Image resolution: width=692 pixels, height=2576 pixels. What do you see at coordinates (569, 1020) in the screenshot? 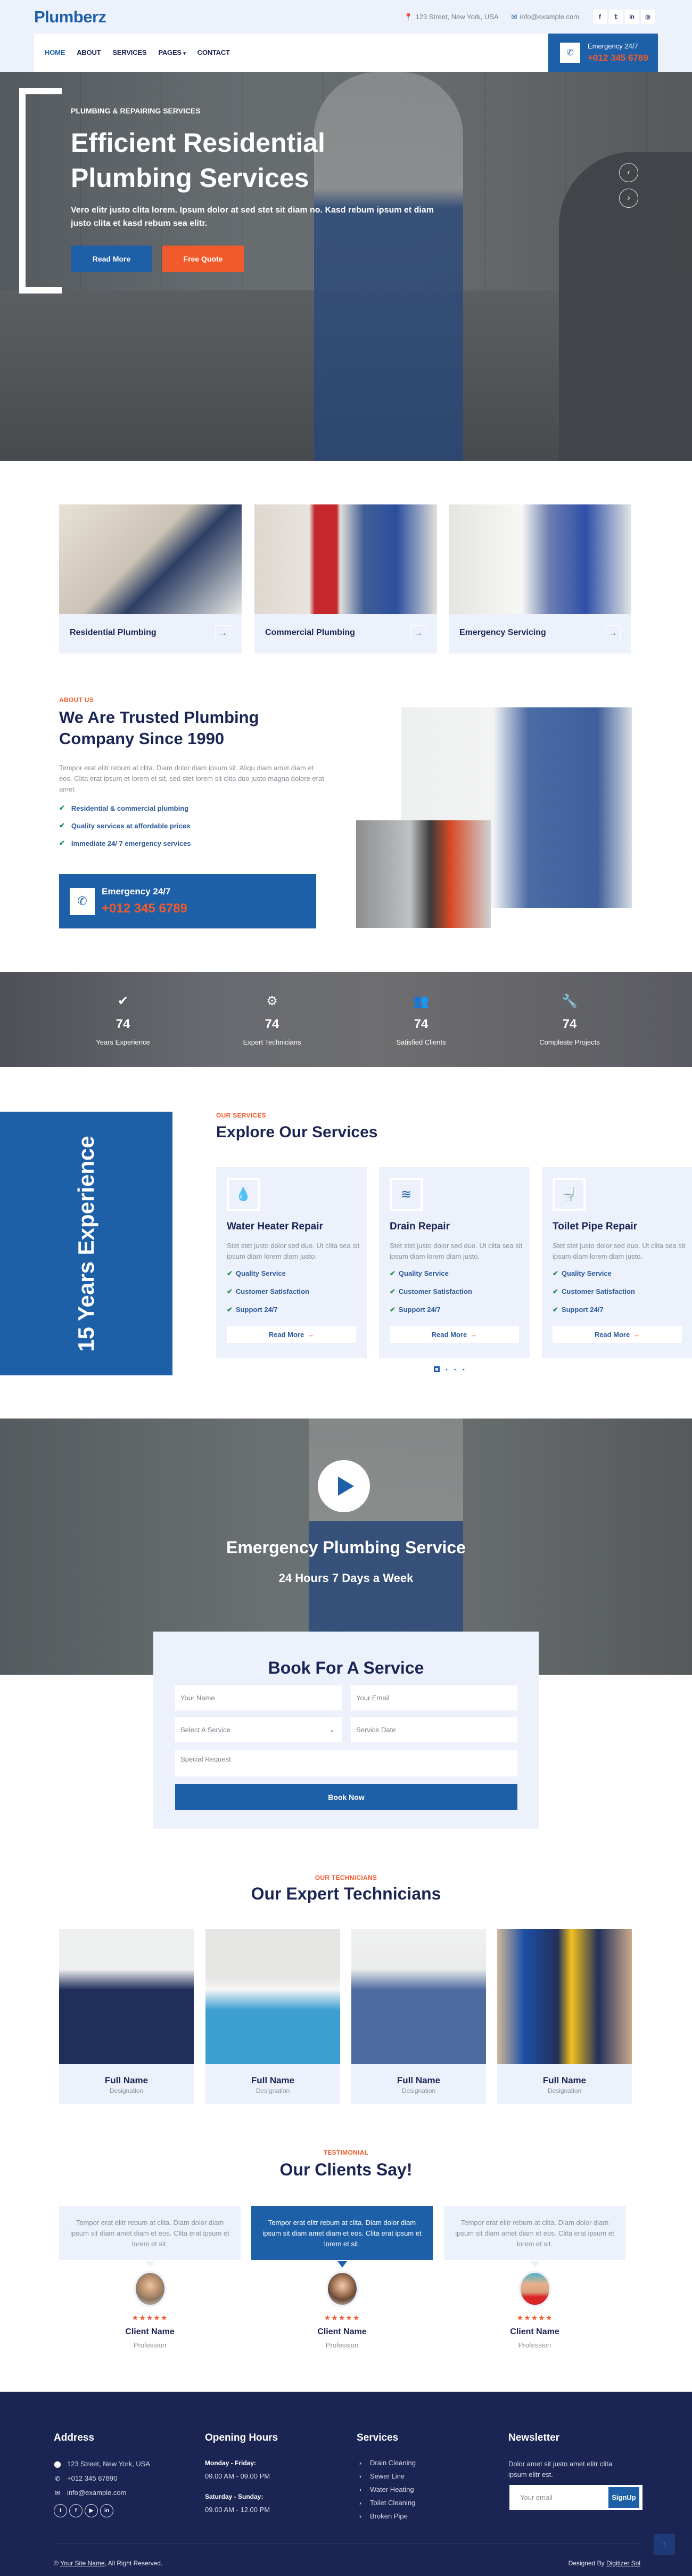
I see `stat-item: 🔧 74 Compleate Projects` at bounding box center [569, 1020].